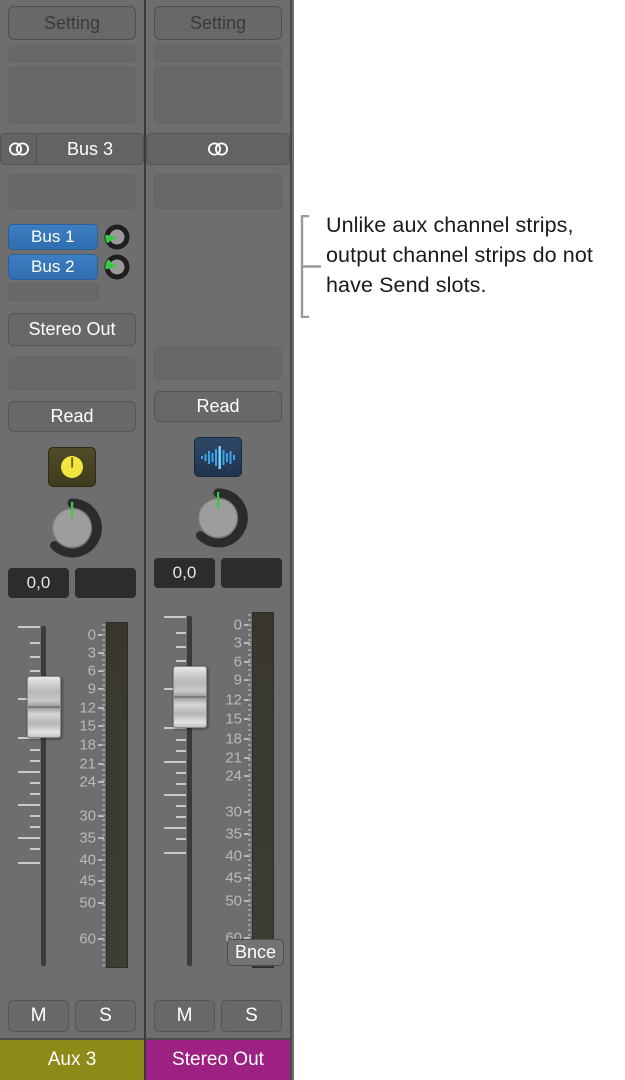 This screenshot has height=1080, width=625. Describe the element at coordinates (91, 689) in the screenshot. I see `meter-scale-label: 9` at that location.